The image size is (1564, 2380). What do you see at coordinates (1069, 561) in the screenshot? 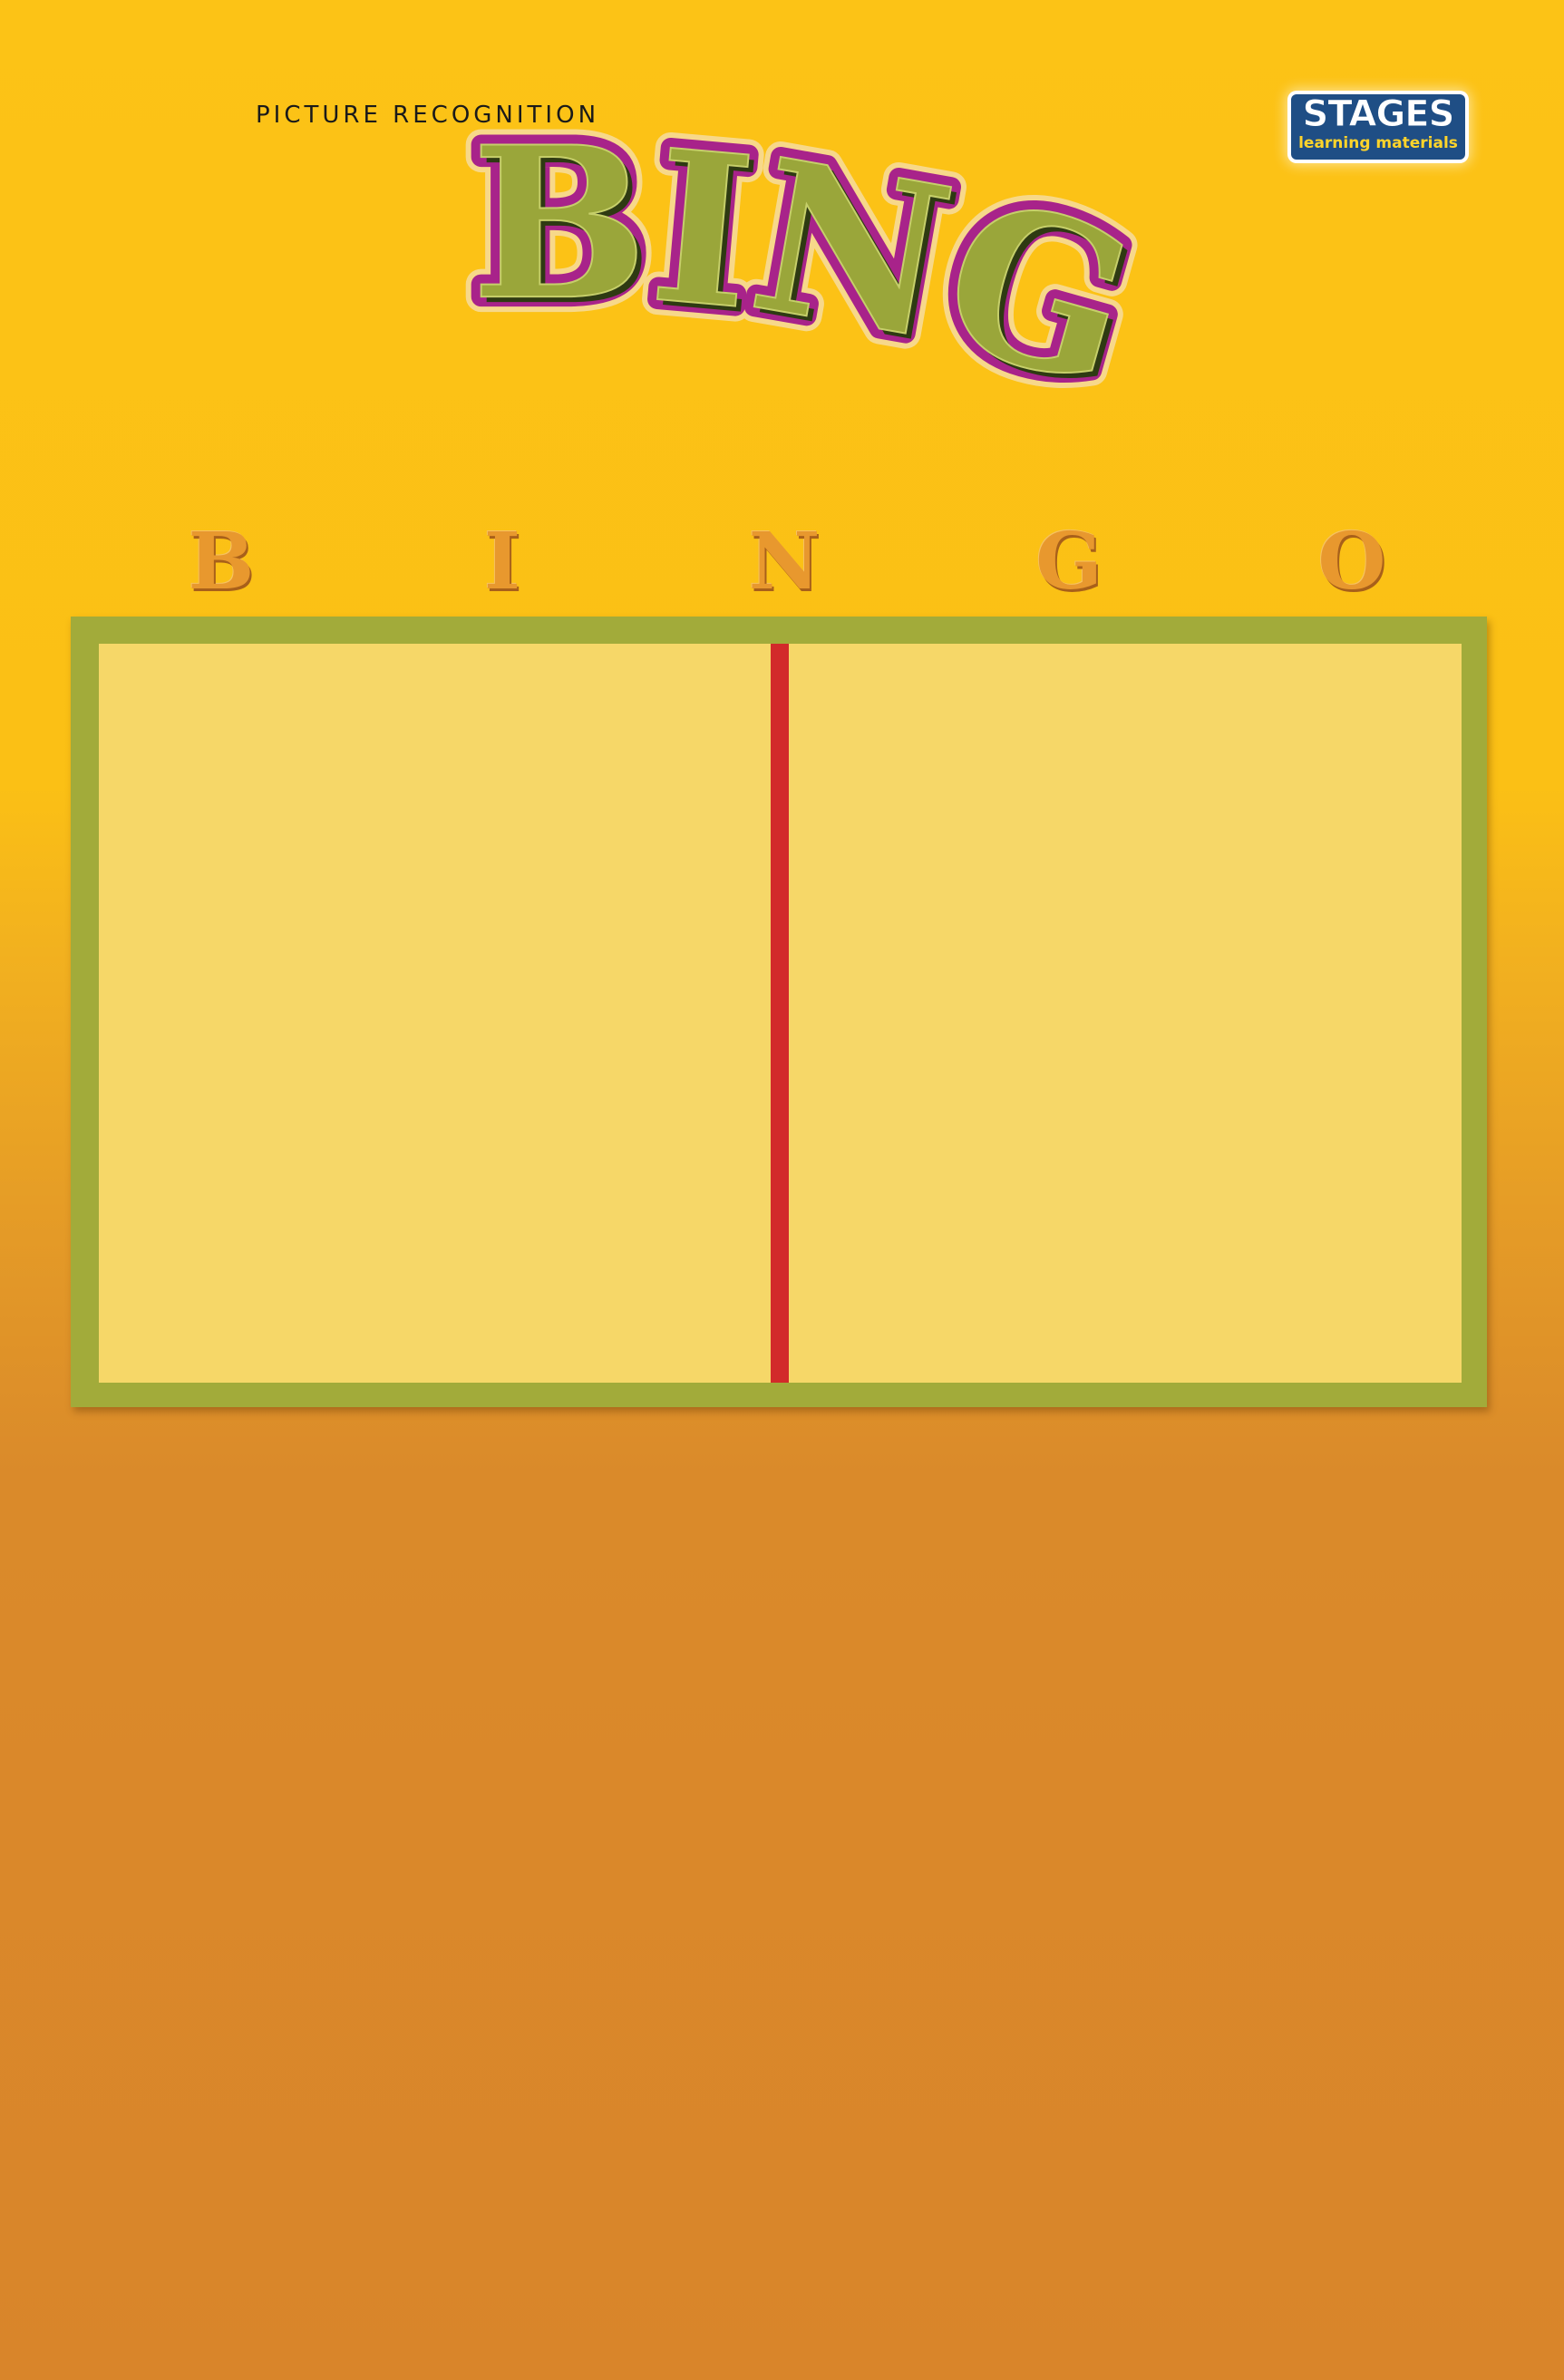
I see `column-letter-g: G` at bounding box center [1069, 561].